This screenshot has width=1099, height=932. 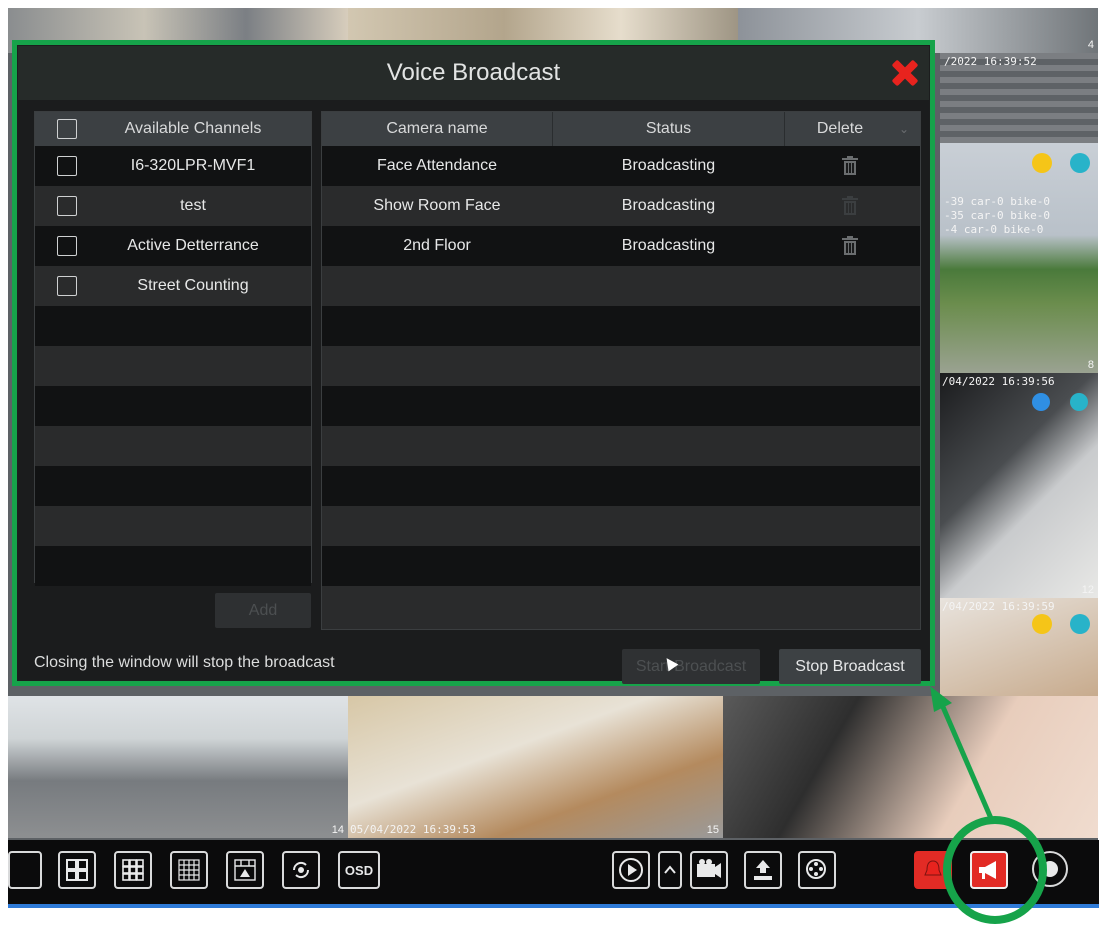 I want to click on table-row: 2nd Floor Broadcasting, so click(x=621, y=246).